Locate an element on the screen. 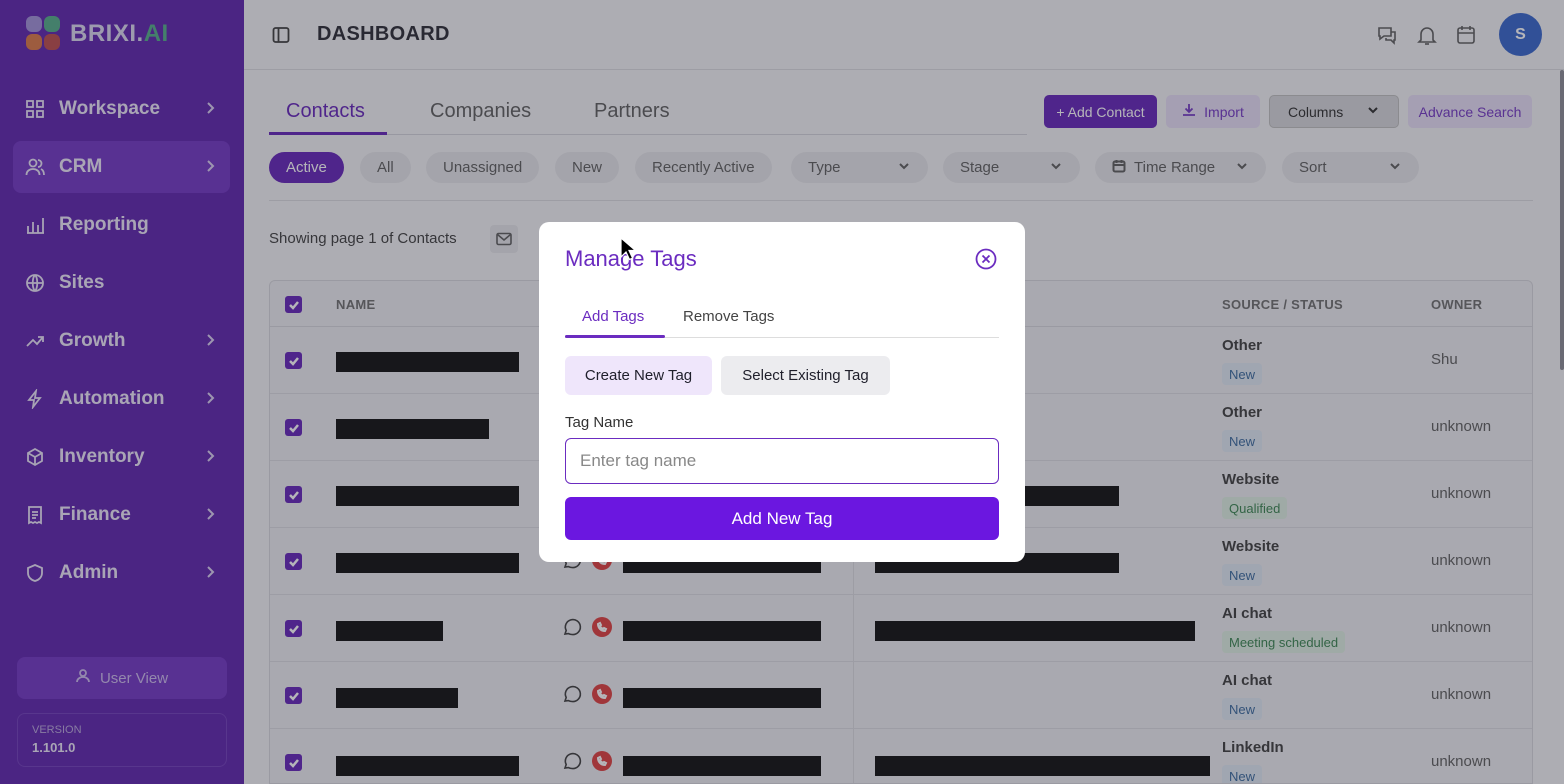 This screenshot has height=784, width=1564. create-new-tag-toggle: Create New Tag is located at coordinates (638, 375).